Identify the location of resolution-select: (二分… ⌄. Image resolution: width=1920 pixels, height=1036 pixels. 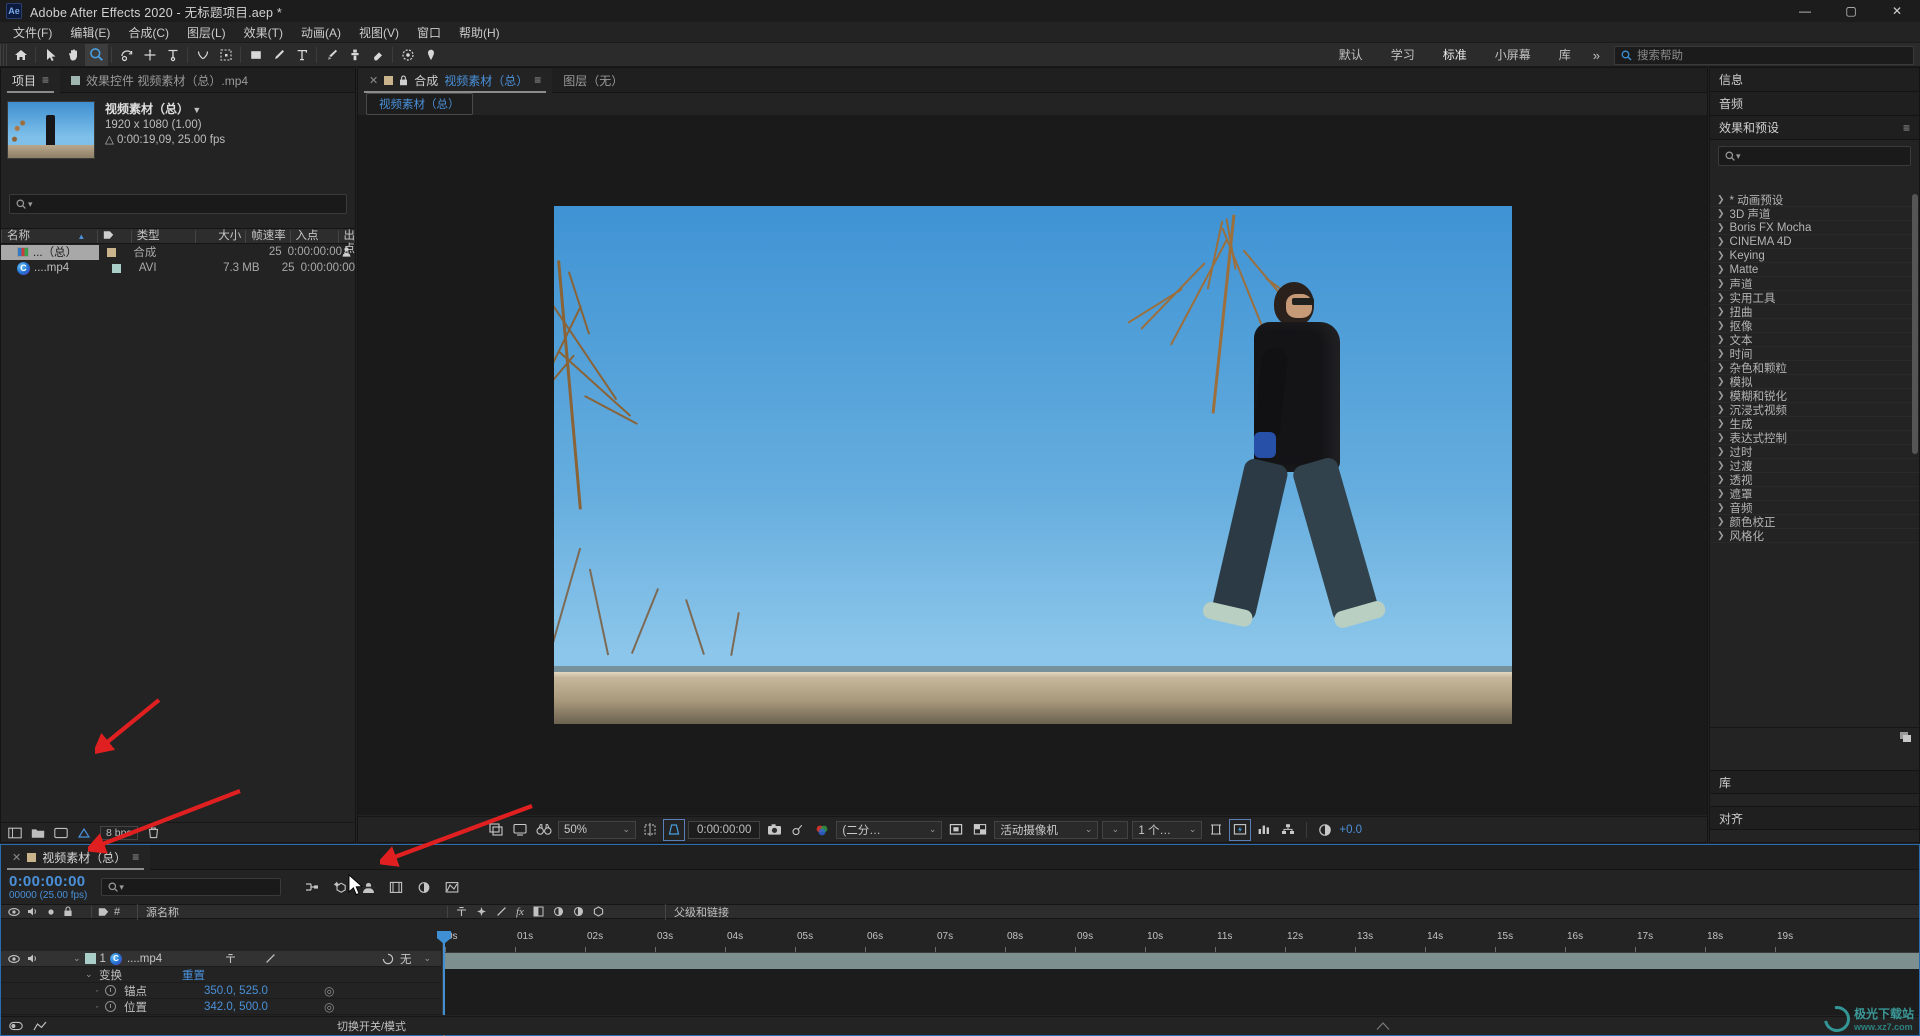
(889, 829).